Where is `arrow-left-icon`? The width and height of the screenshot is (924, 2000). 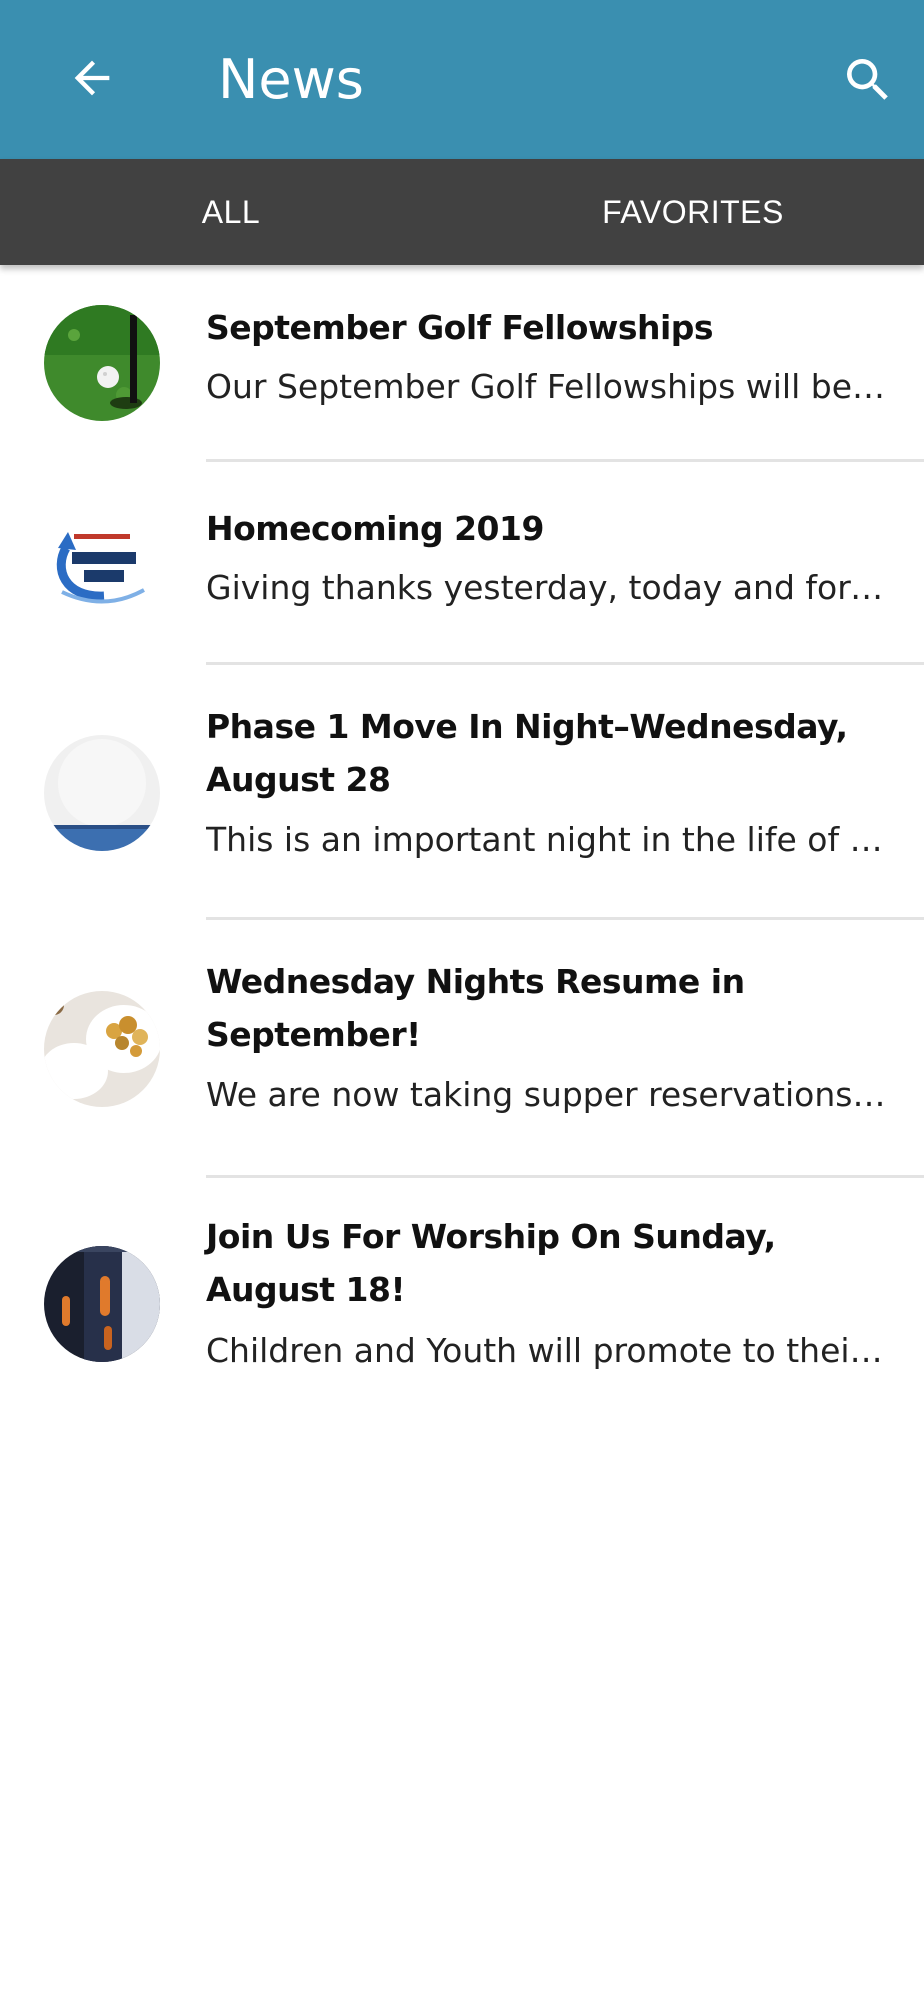
arrow-left-icon is located at coordinates (92, 78).